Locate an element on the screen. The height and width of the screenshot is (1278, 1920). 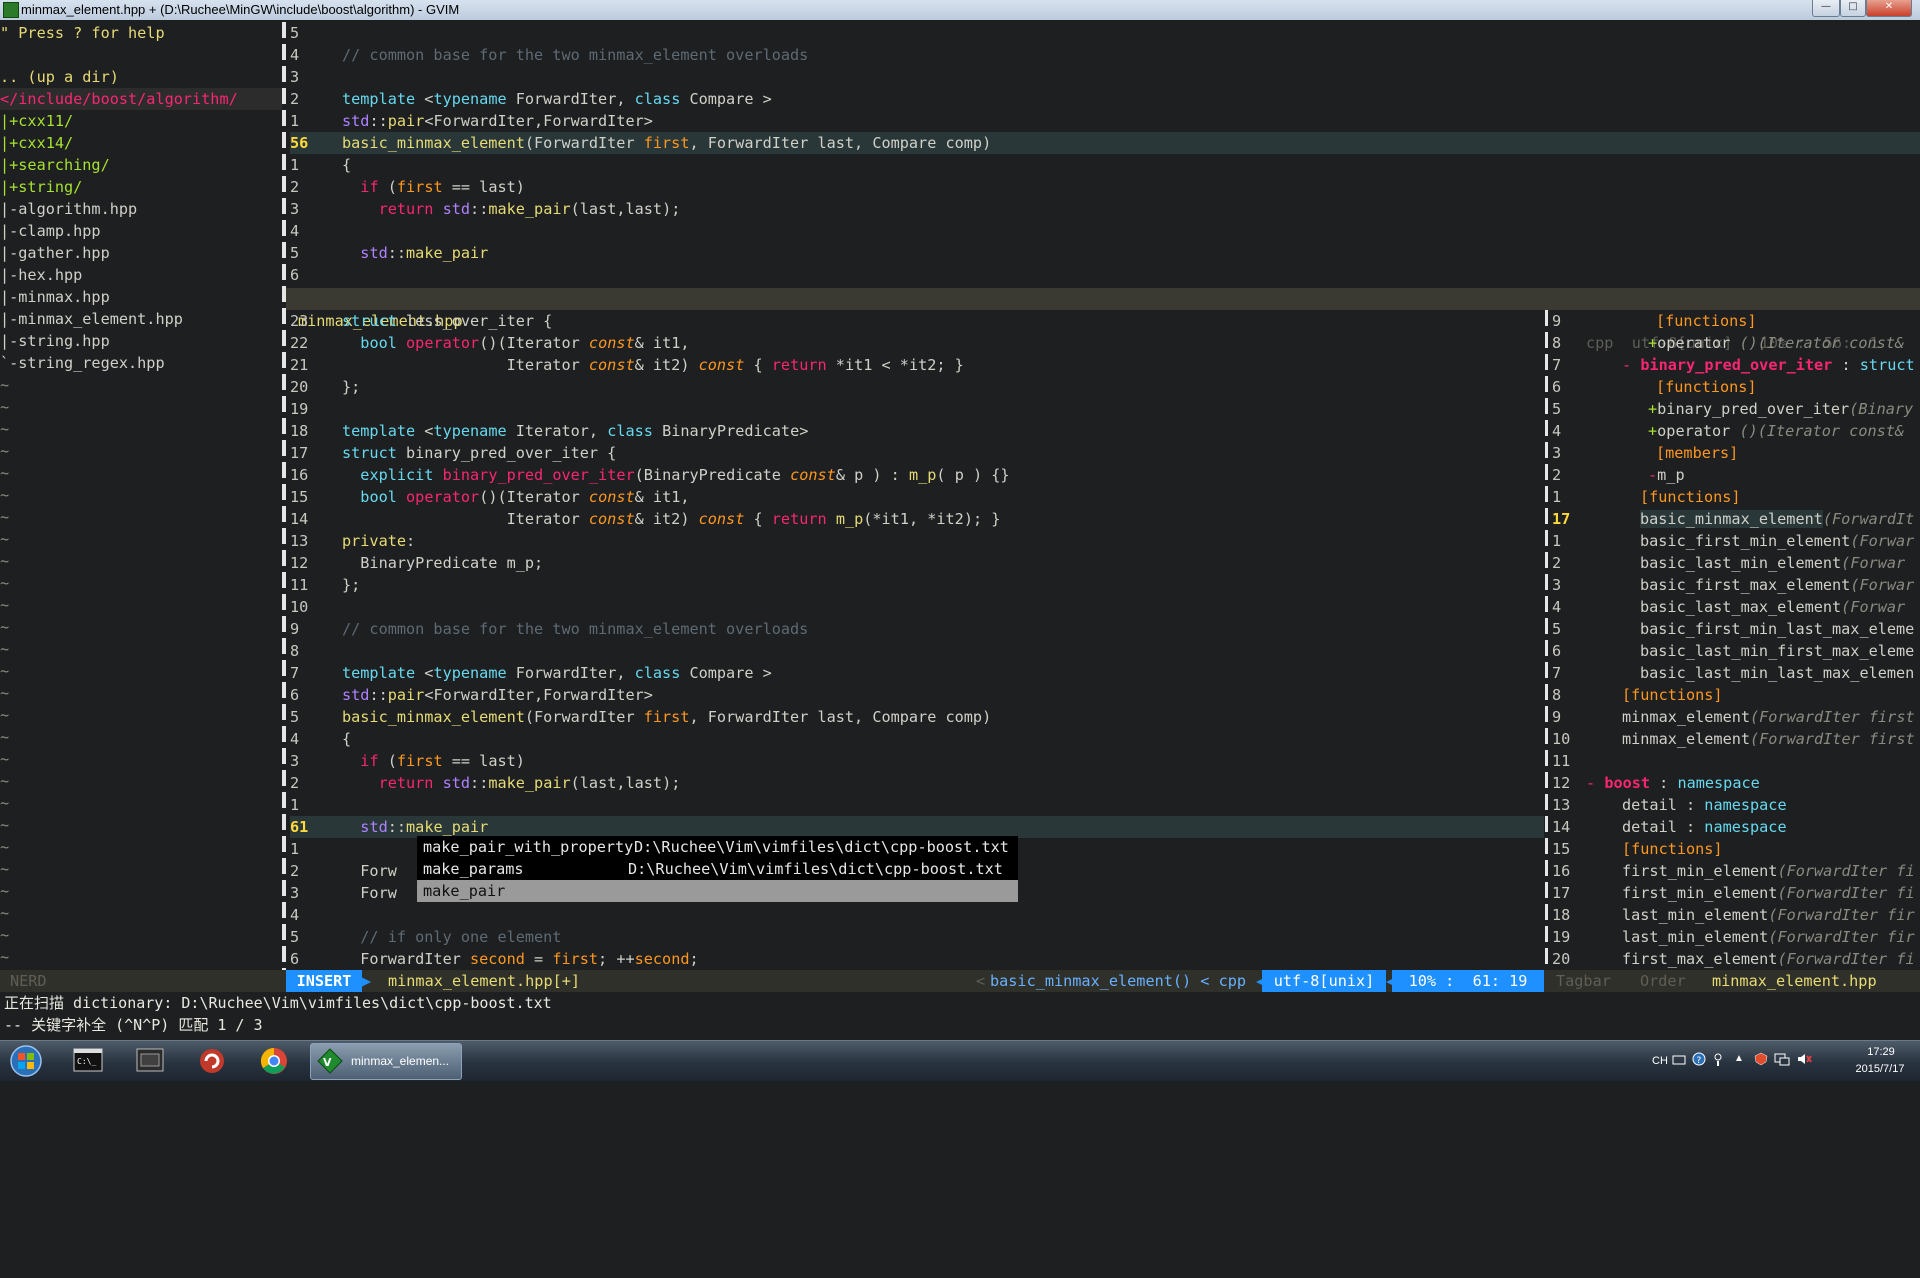
tagbar-sort-order: Order is located at coordinates (1663, 981).